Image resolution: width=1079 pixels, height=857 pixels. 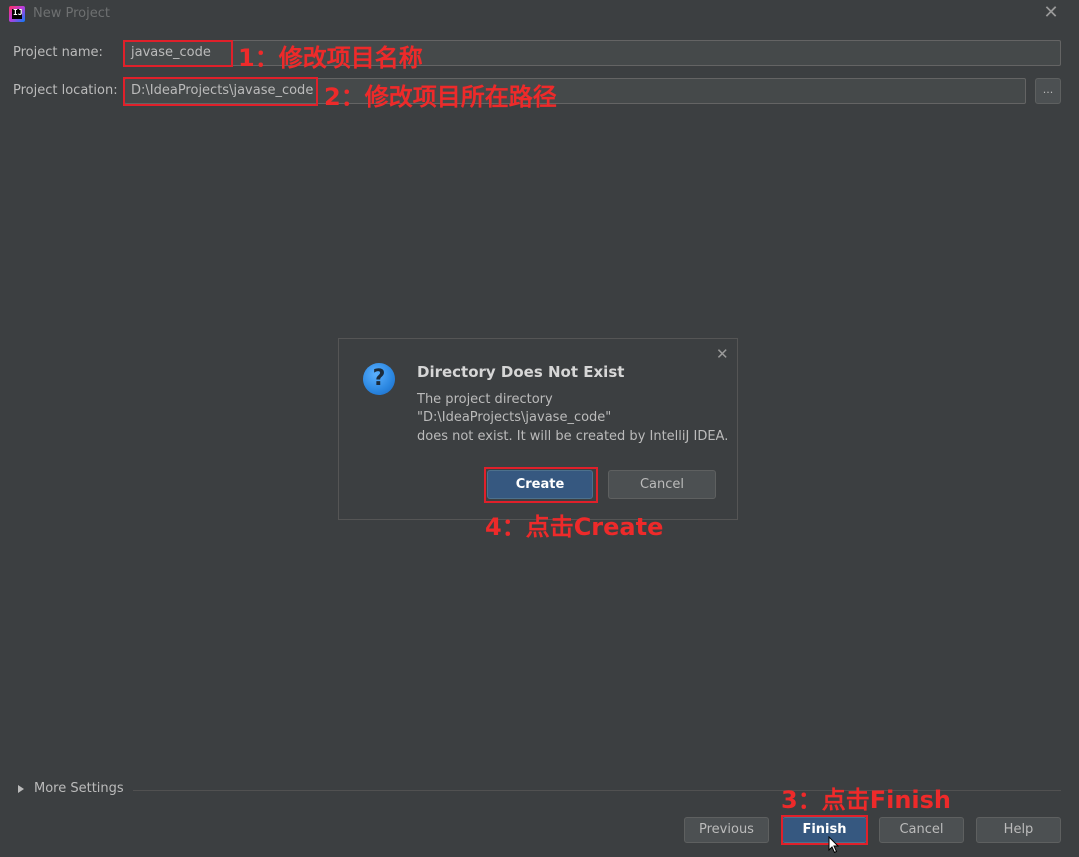 I want to click on intellij-idea-icon: IJ, so click(x=17, y=14).